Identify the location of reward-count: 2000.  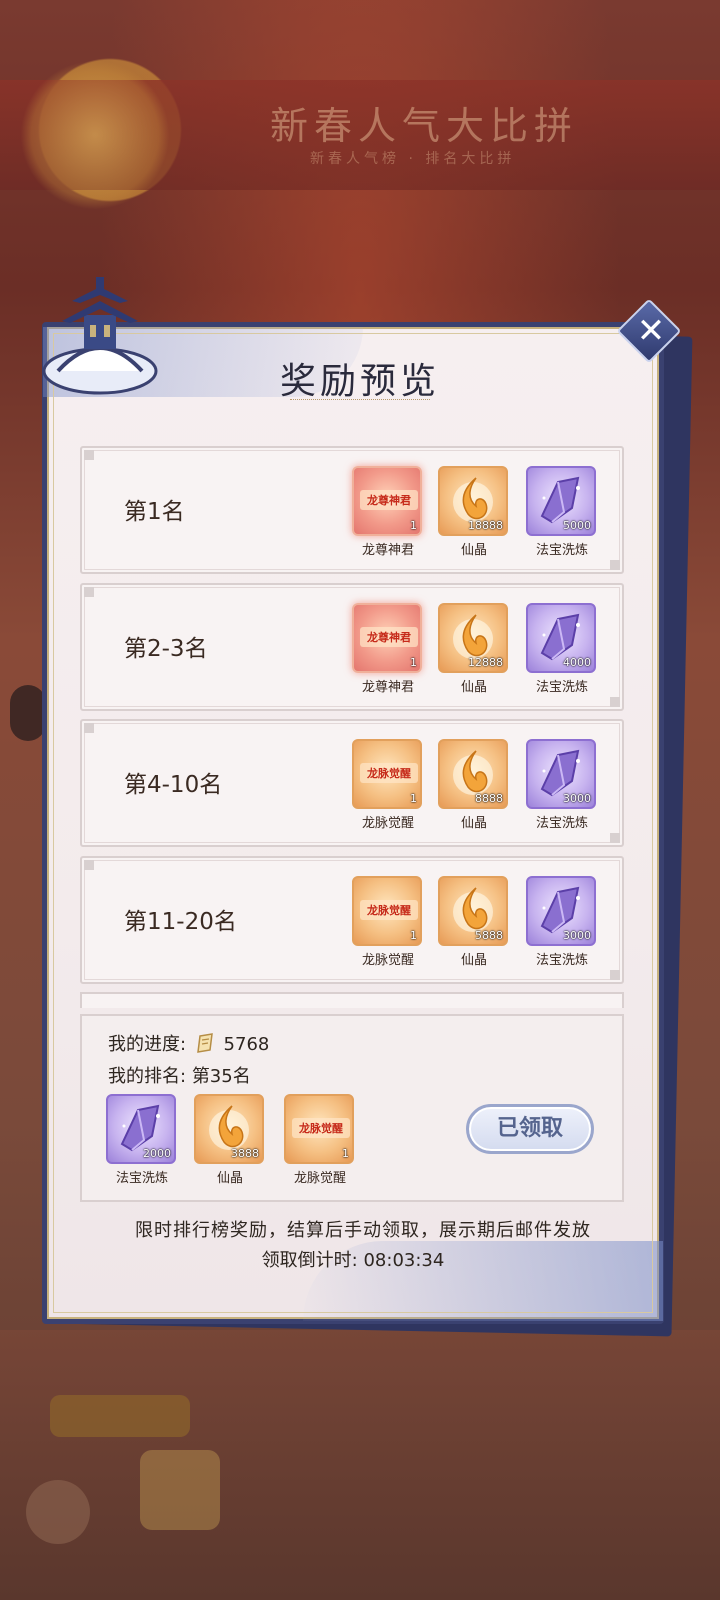
(157, 1153).